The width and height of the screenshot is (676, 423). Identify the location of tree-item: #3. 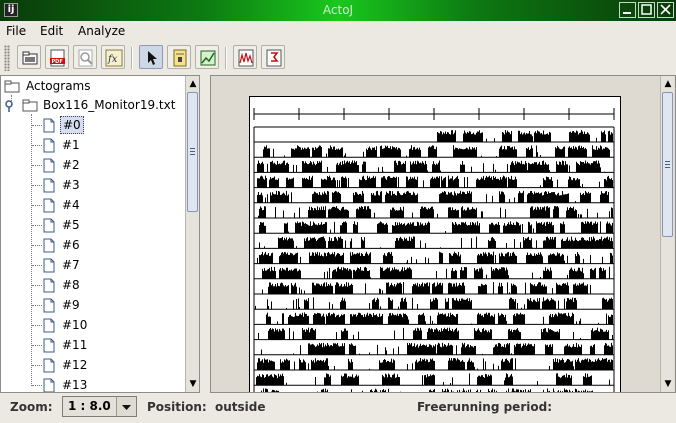
(113, 186).